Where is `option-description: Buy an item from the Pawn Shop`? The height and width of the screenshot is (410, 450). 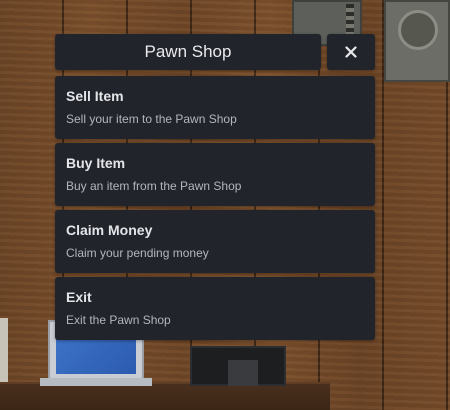 option-description: Buy an item from the Pawn Shop is located at coordinates (154, 186).